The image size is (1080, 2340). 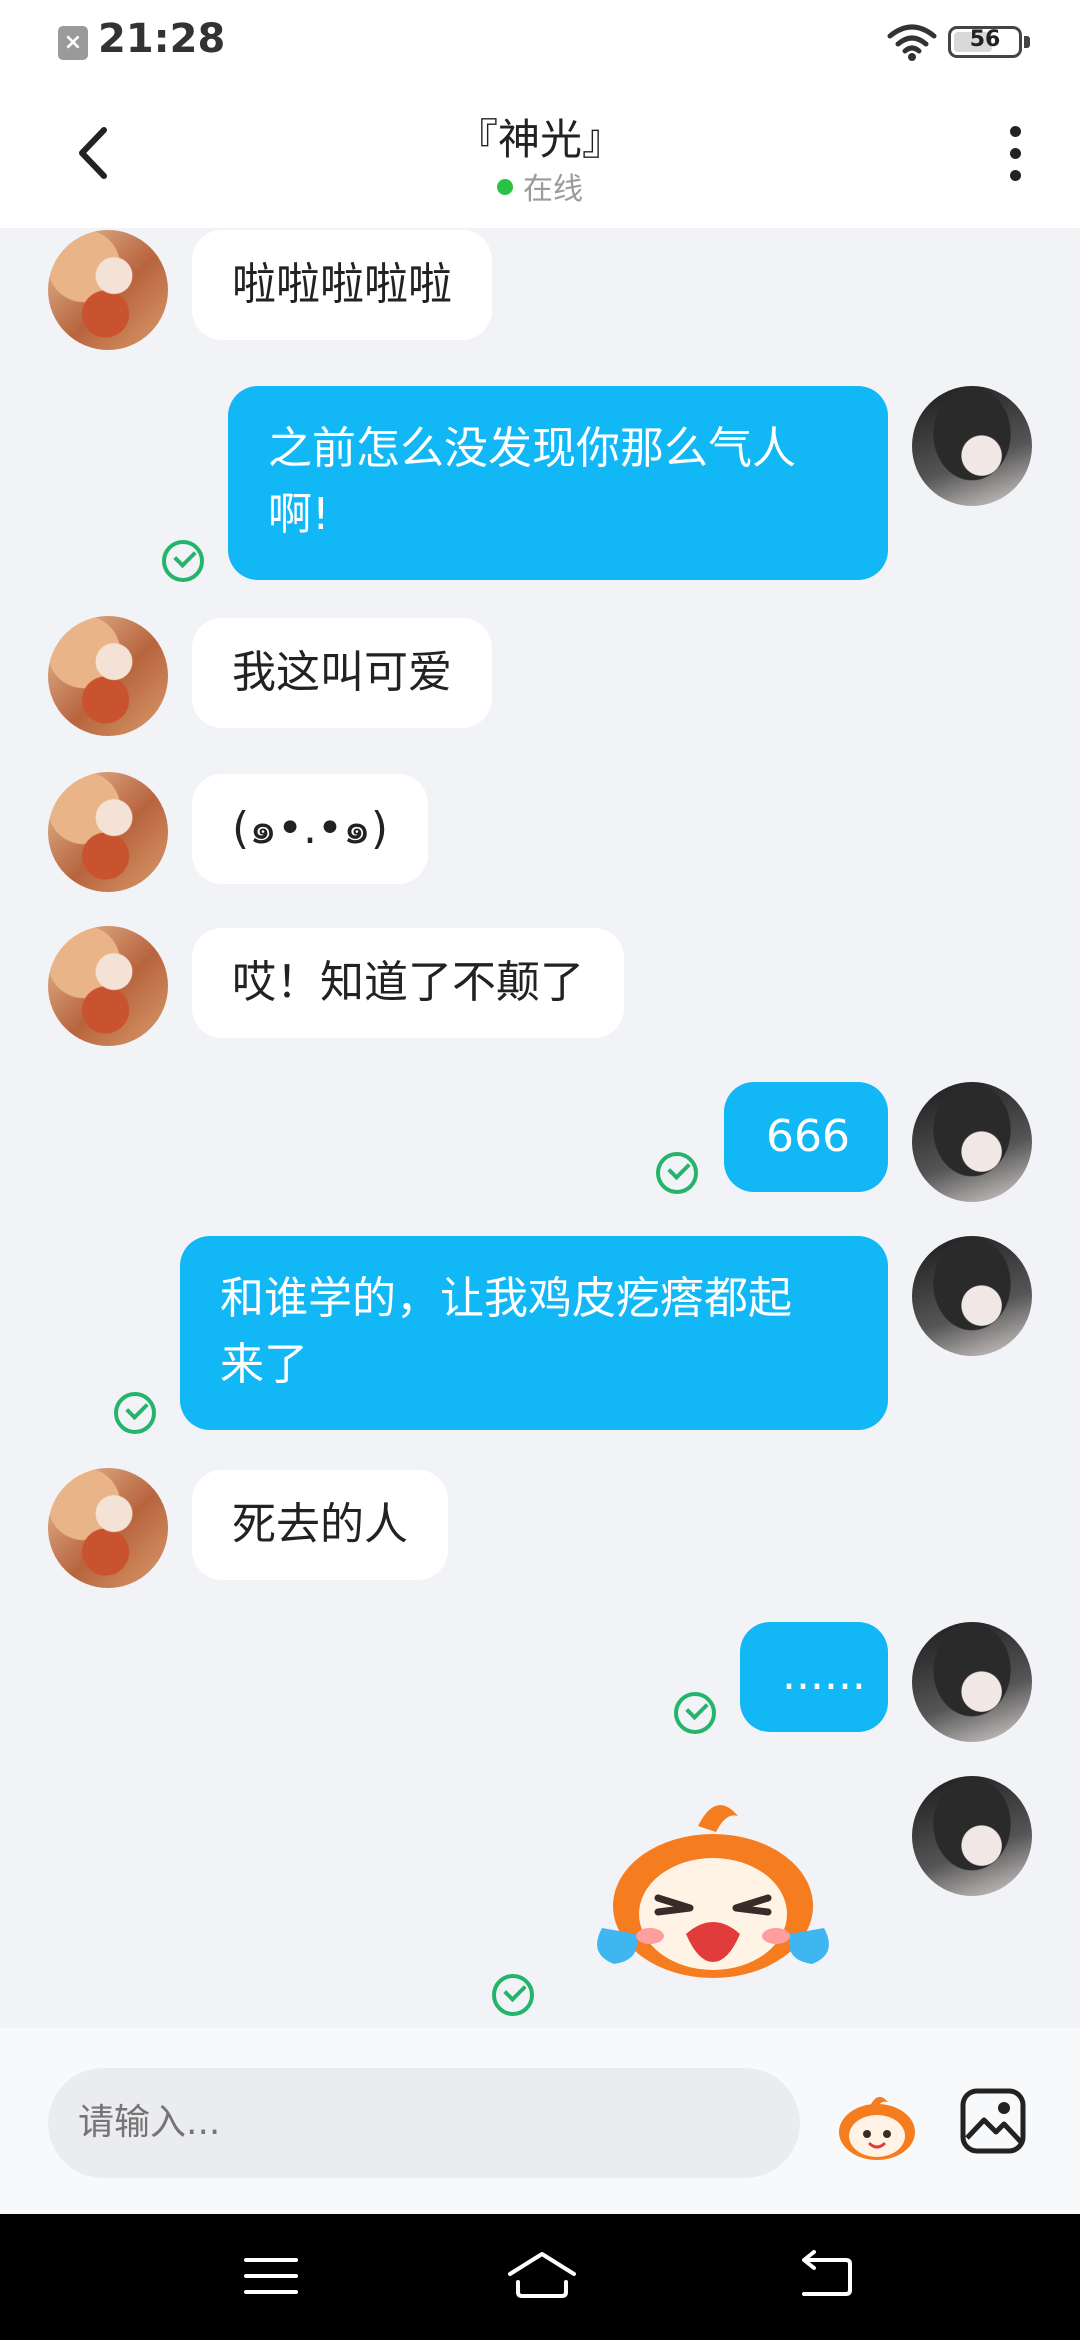 I want to click on online-dot-icon, so click(x=505, y=187).